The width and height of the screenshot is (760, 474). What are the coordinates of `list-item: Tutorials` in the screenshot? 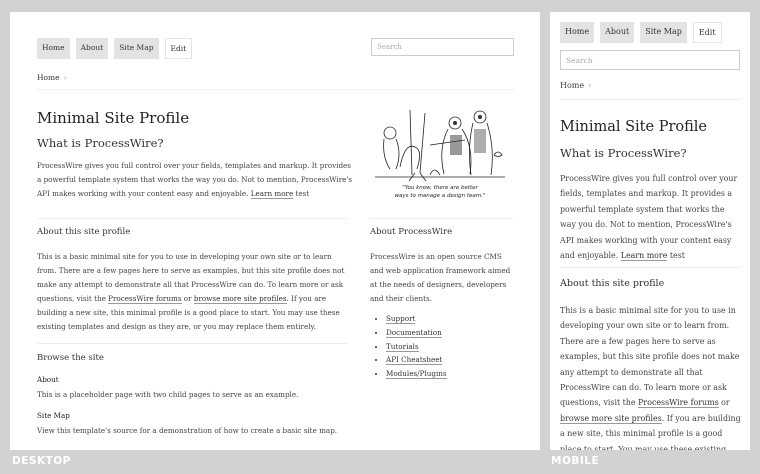 It's located at (416, 347).